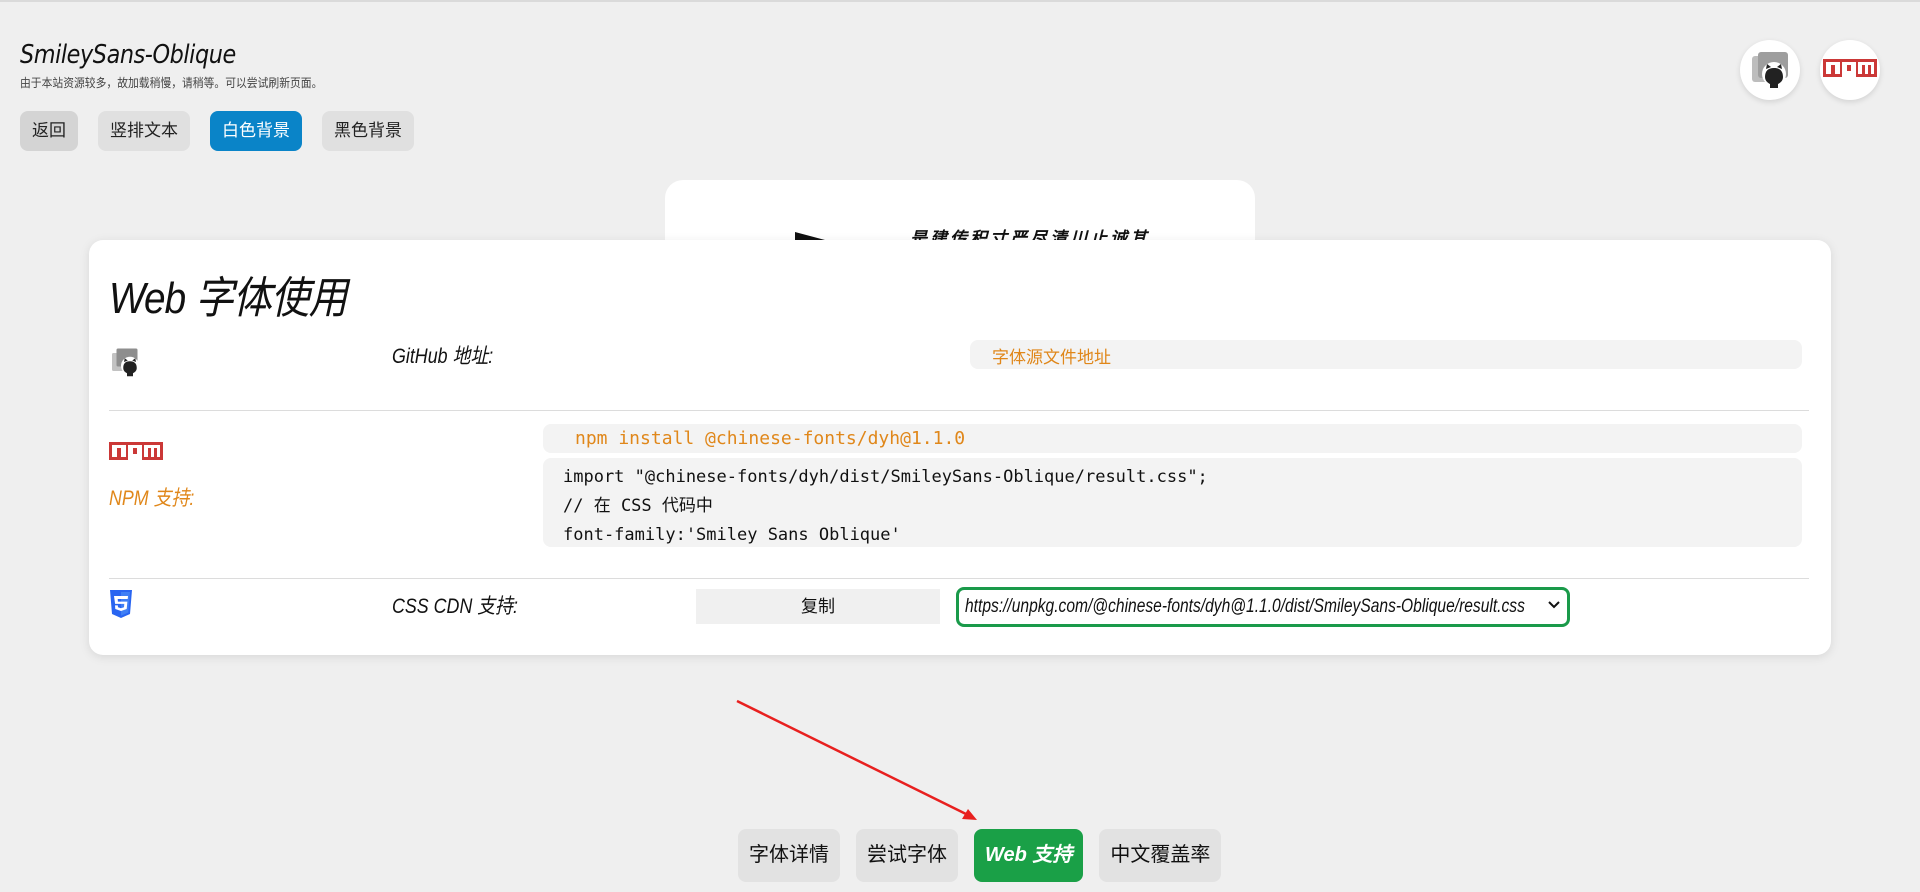  Describe the element at coordinates (638, 506) in the screenshot. I see `code-line: // 在 CSS 代码中` at that location.